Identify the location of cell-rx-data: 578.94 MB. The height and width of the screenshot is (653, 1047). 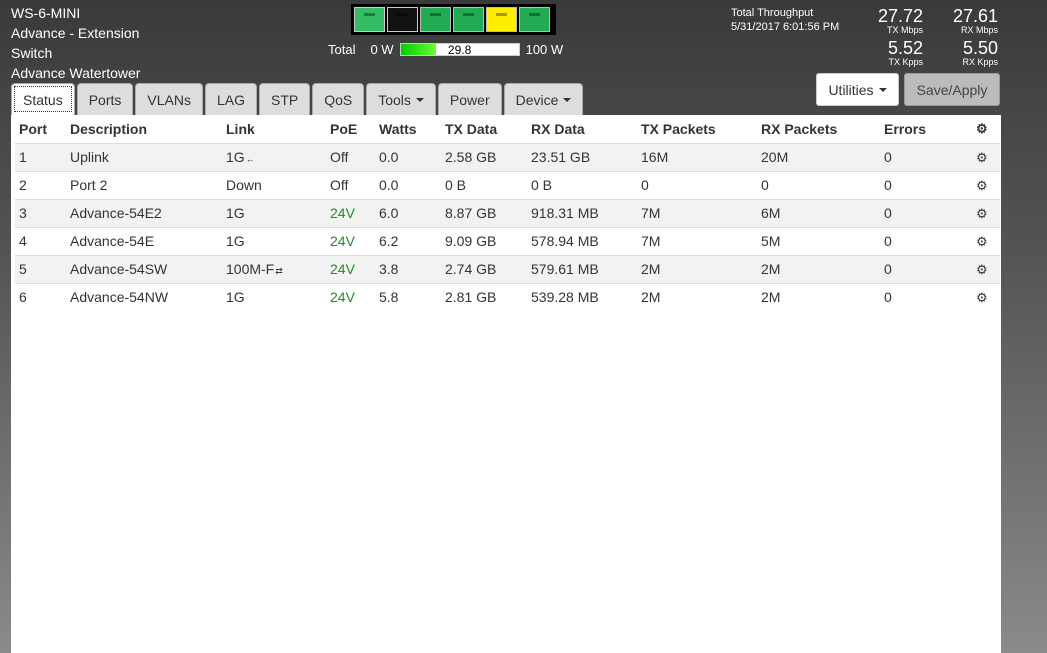
(582, 240).